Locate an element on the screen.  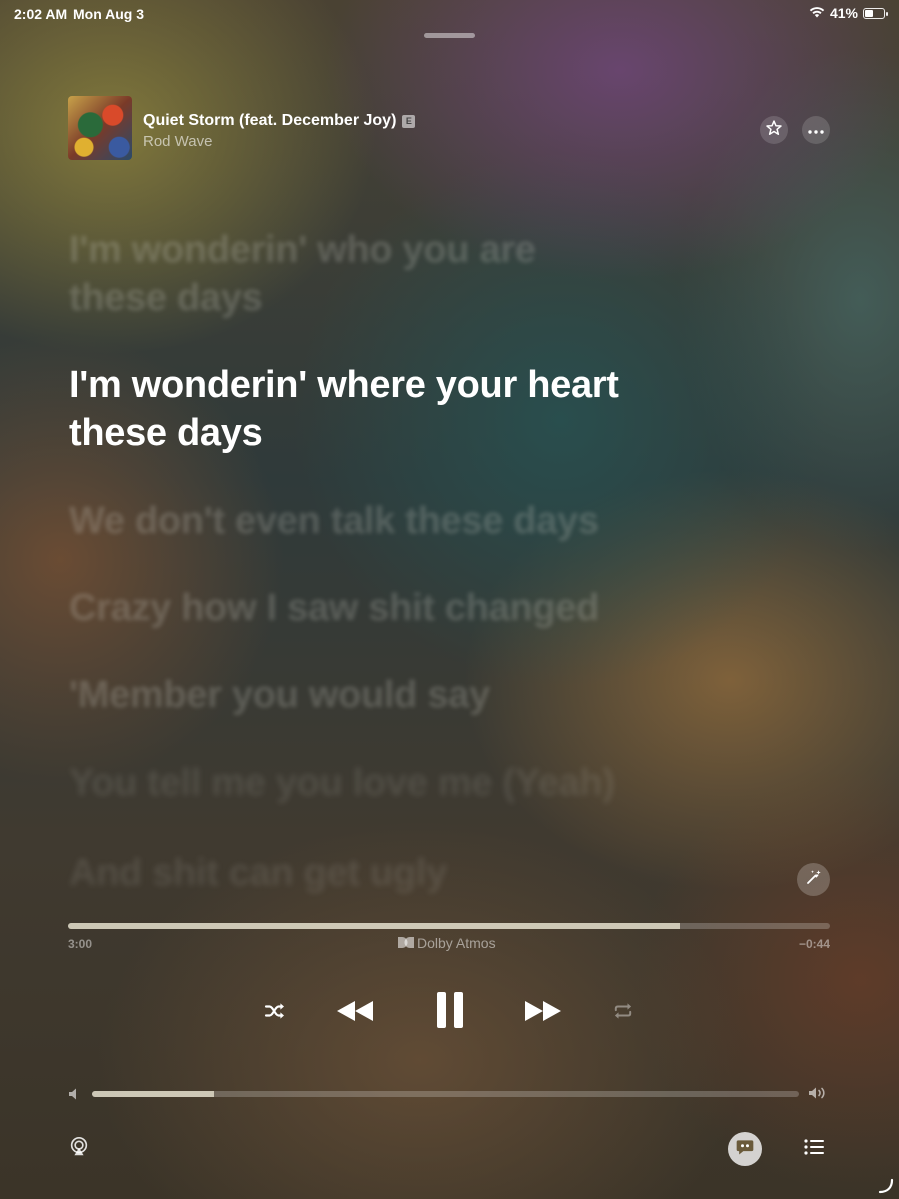
explicit-badge: E is located at coordinates (409, 121).